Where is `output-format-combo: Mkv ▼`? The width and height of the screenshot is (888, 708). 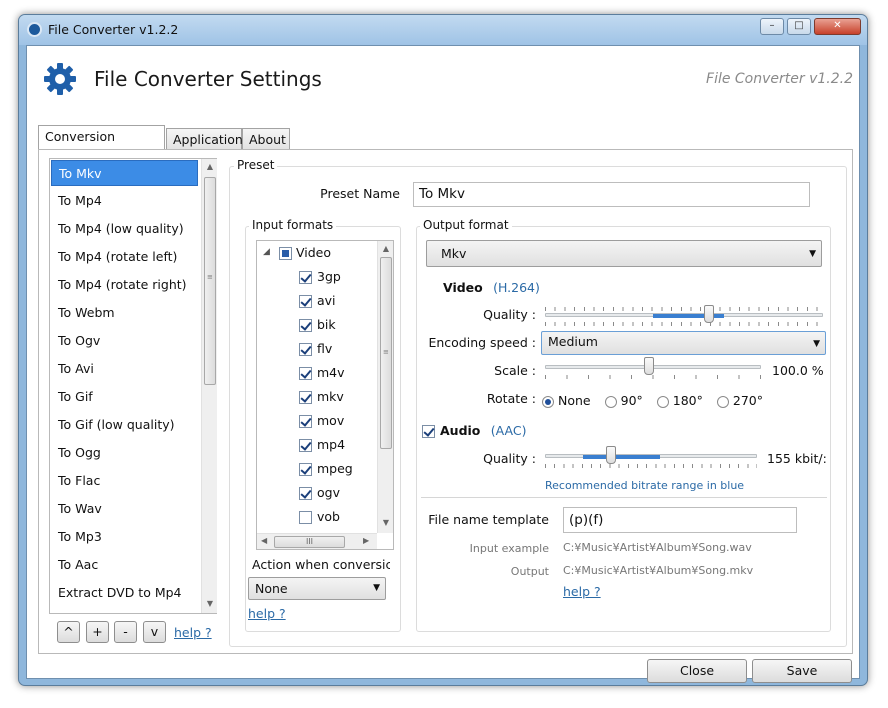
output-format-combo: Mkv ▼ is located at coordinates (624, 253).